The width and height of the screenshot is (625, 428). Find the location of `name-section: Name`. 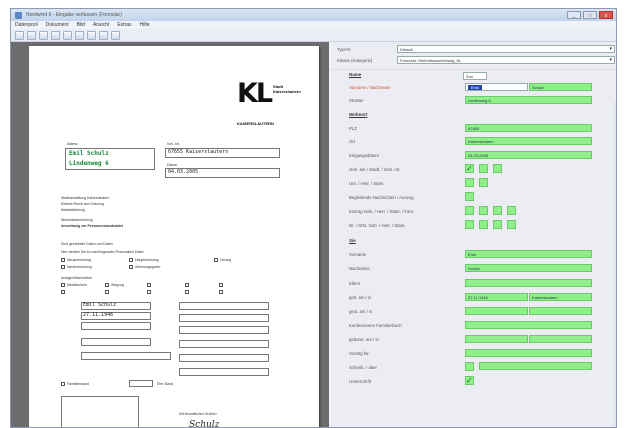

name-section: Name is located at coordinates (355, 74).